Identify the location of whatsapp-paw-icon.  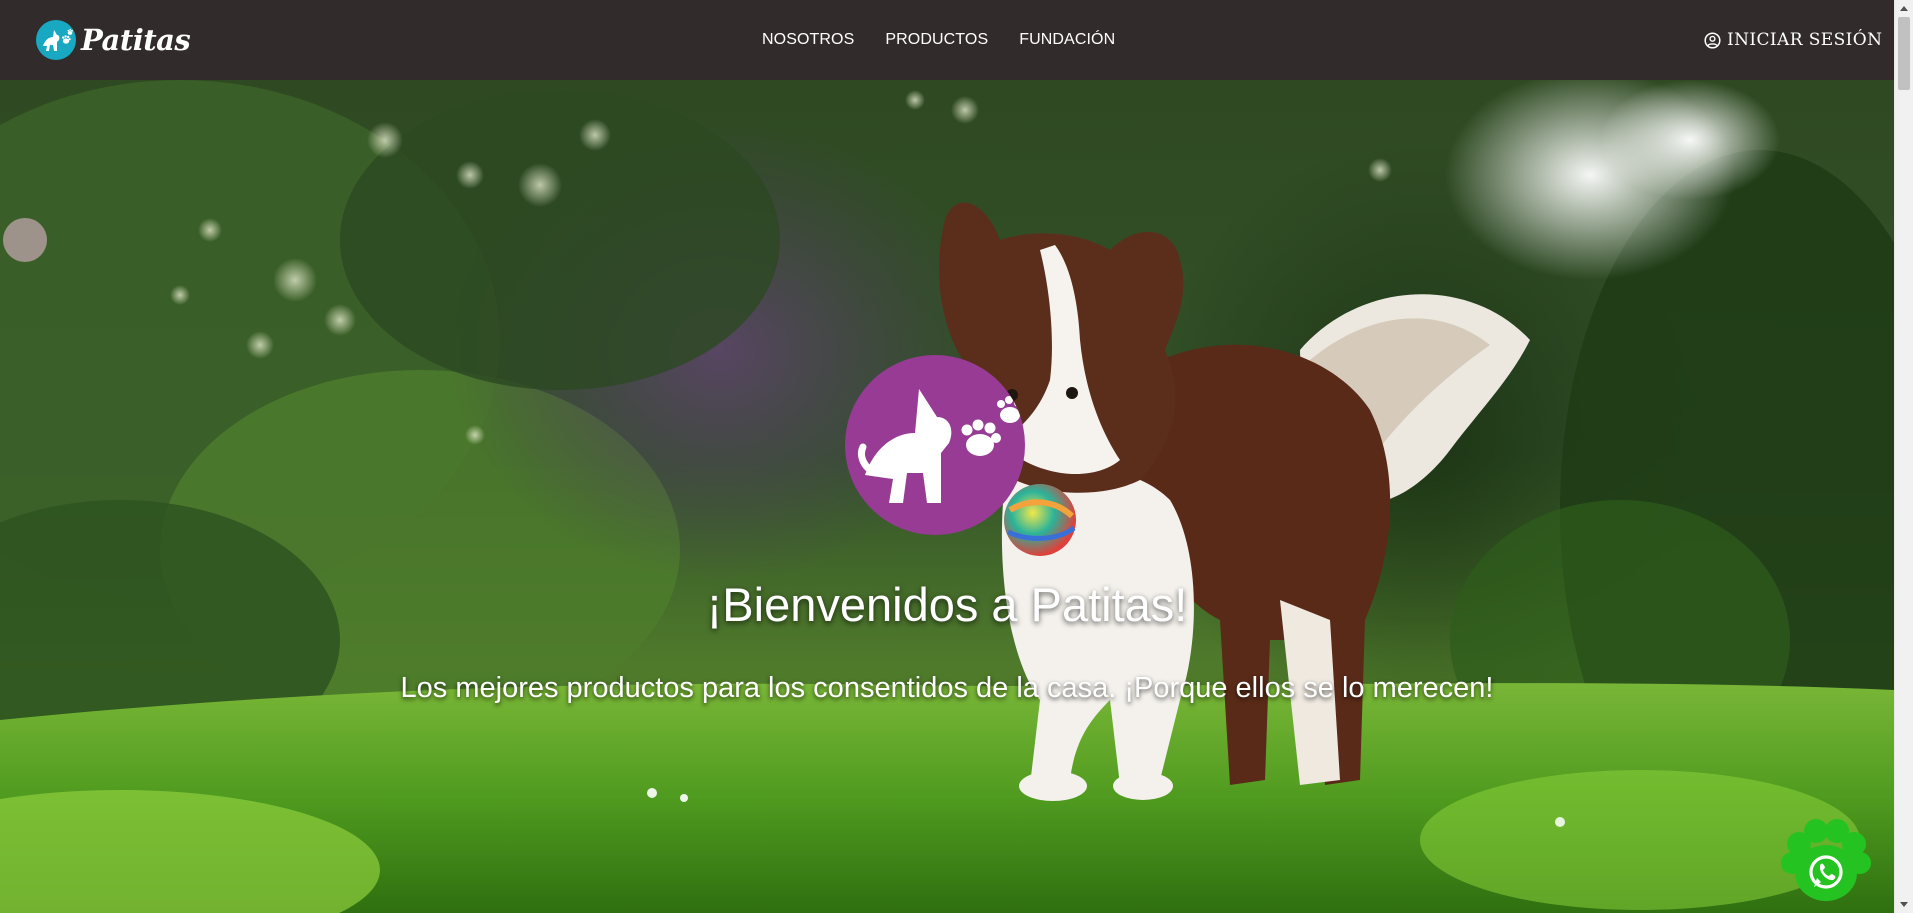
(1826, 860).